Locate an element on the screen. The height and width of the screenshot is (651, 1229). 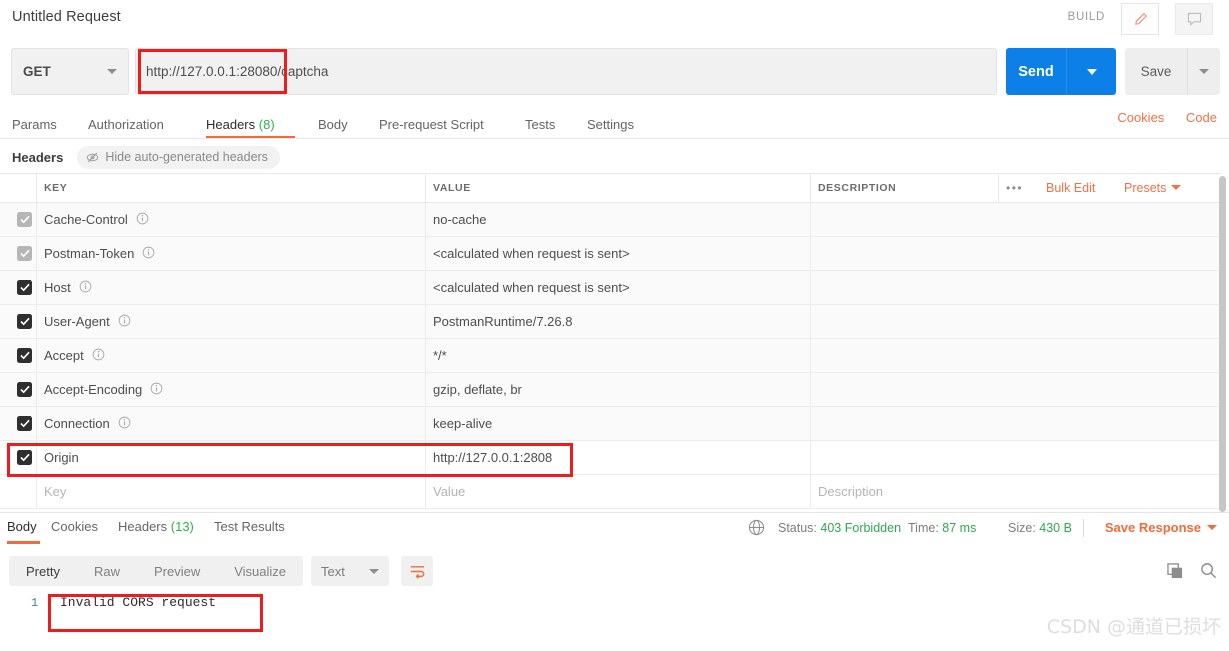
header-key-cell: Connection is located at coordinates (87, 424).